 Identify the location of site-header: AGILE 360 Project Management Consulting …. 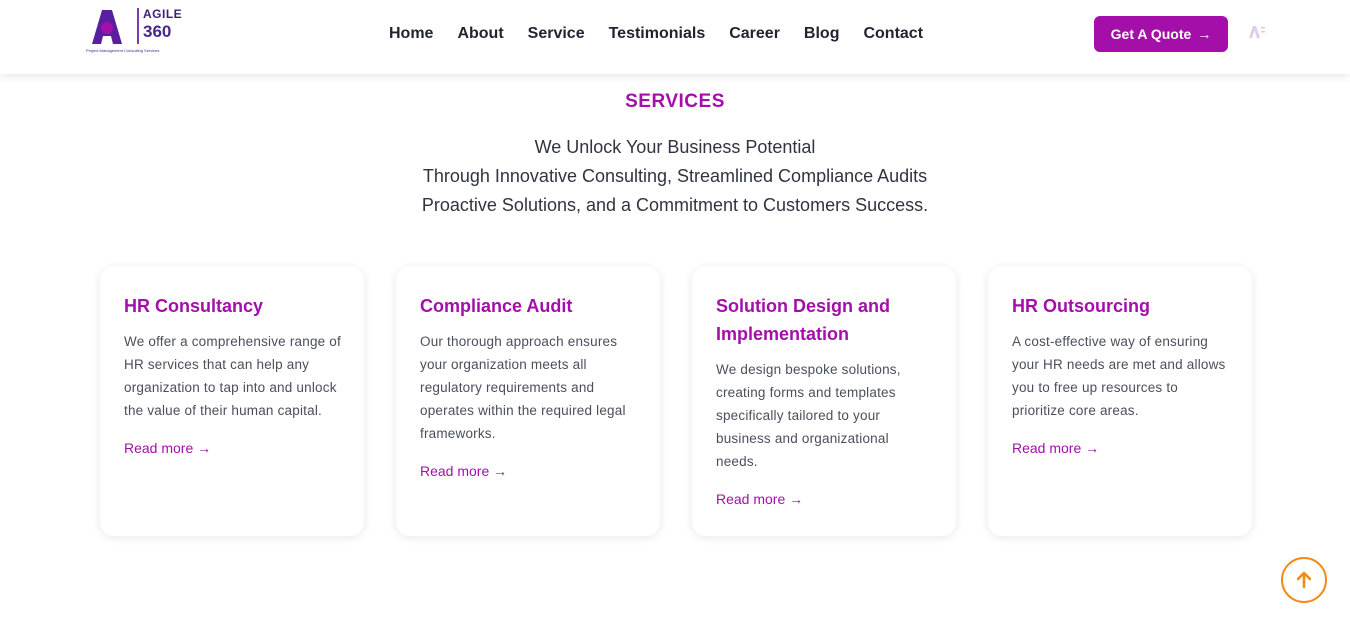
(675, 37).